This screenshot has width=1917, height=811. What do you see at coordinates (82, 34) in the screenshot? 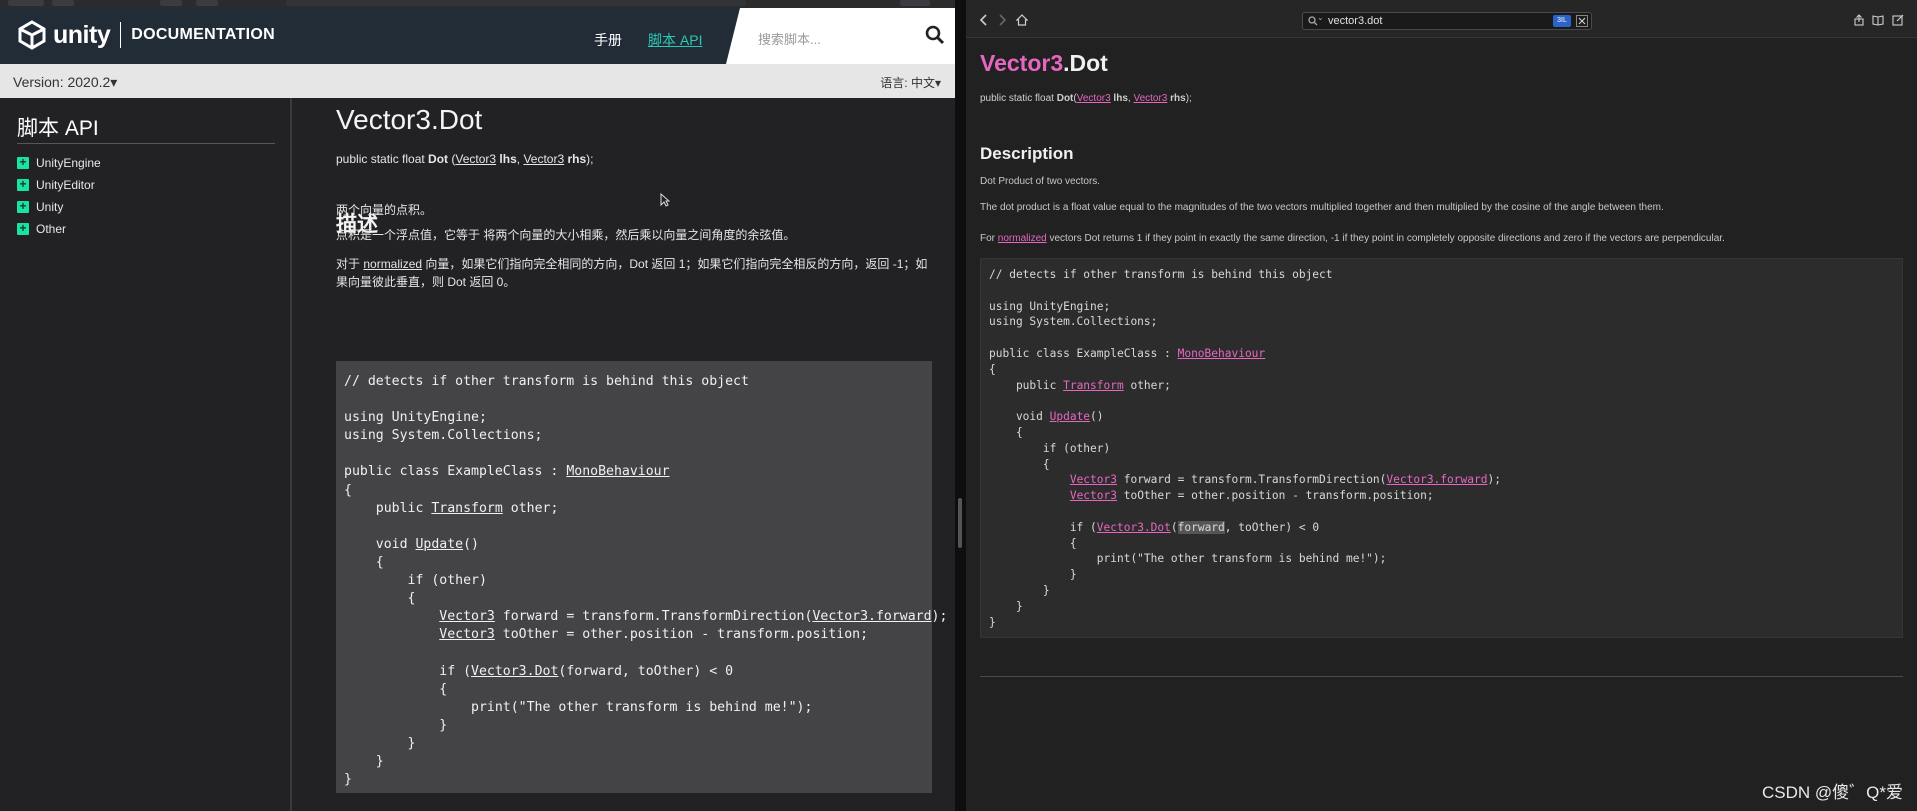
I see `logo-wordmark: unity` at bounding box center [82, 34].